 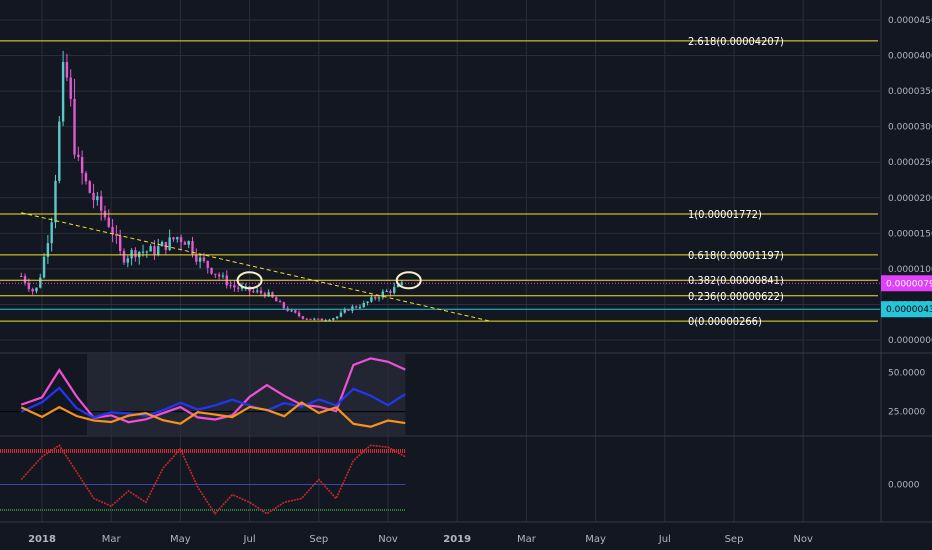 I want to click on fib-level-label: 0.618(0.00001197), so click(x=736, y=255).